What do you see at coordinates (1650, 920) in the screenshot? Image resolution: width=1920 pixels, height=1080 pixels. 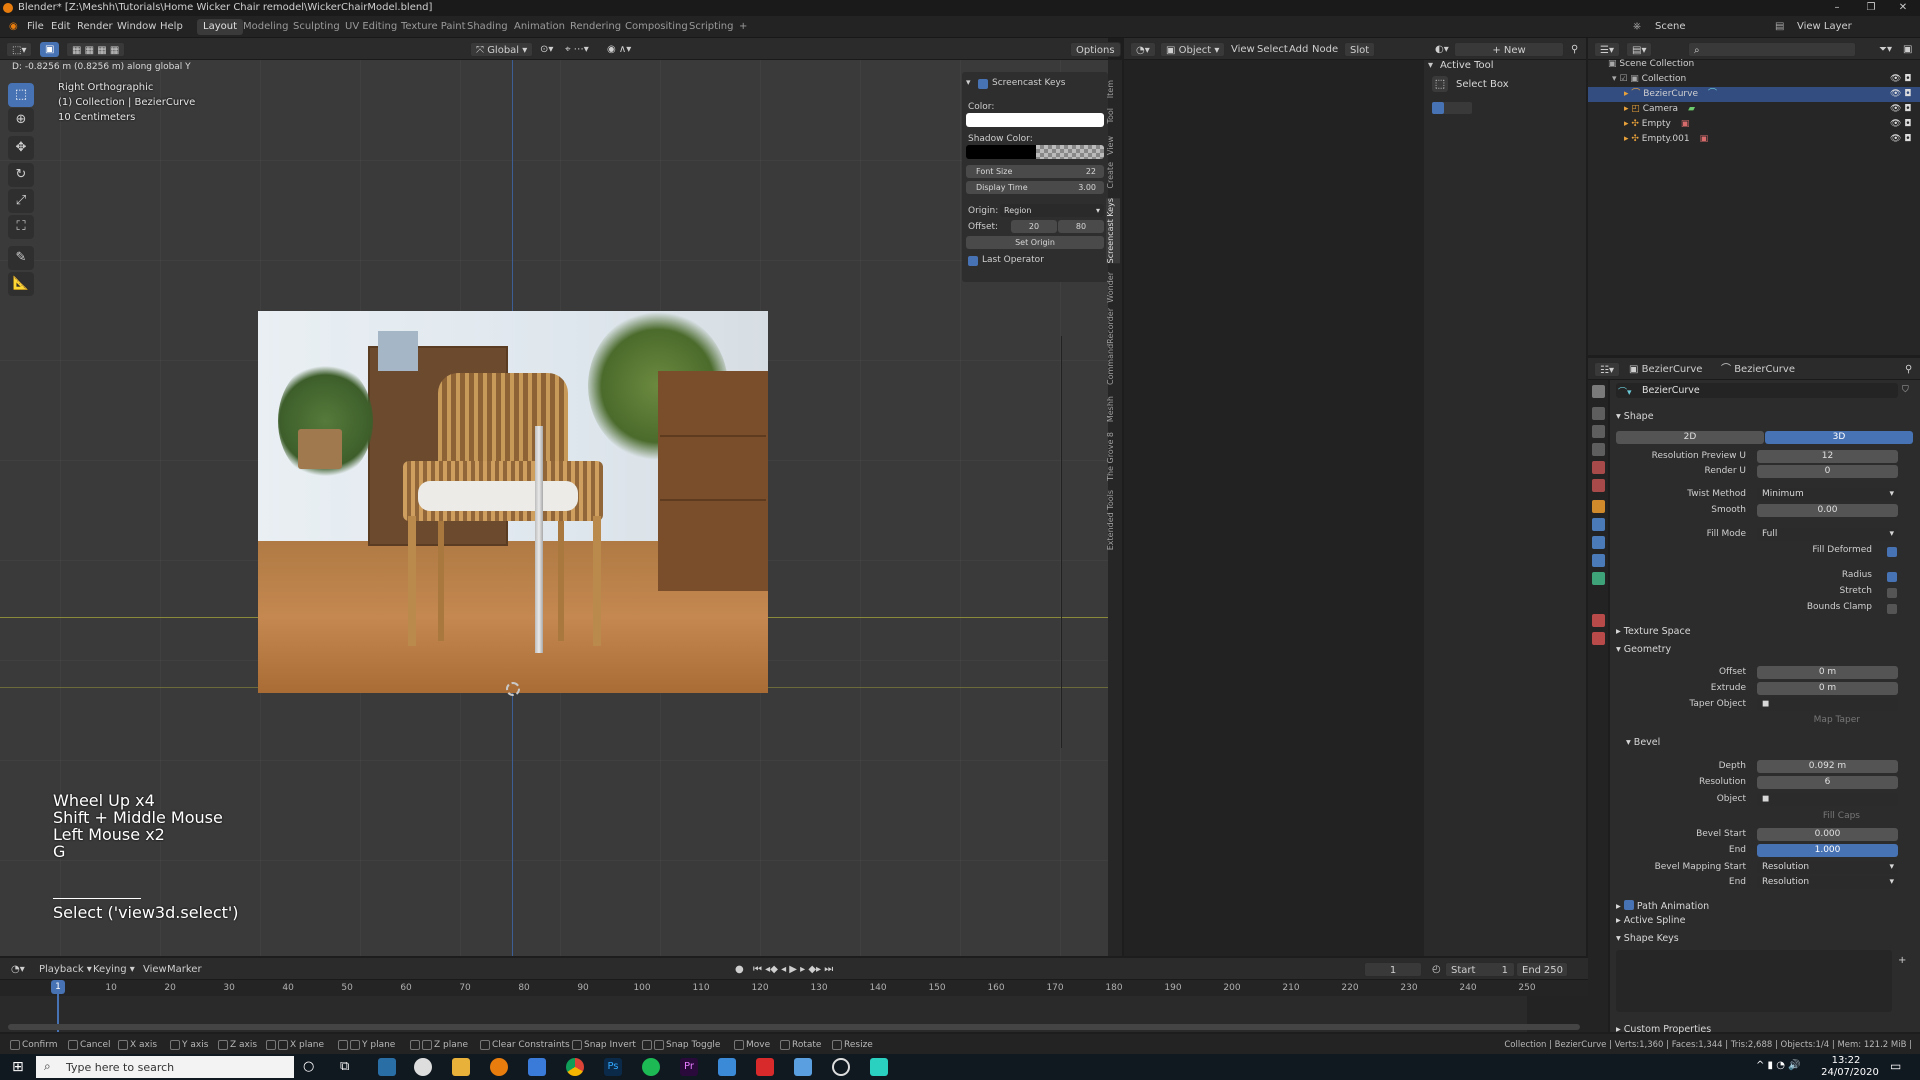 I see `active-spline-section-header: ▸ Active Spline` at bounding box center [1650, 920].